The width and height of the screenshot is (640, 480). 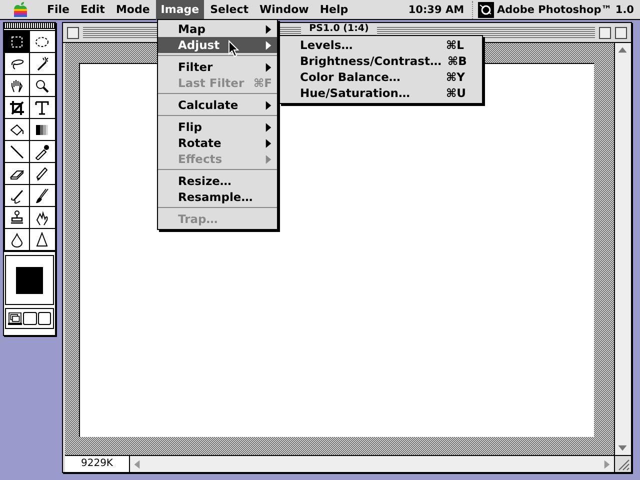 I want to click on eyedropper-icon, so click(x=42, y=152).